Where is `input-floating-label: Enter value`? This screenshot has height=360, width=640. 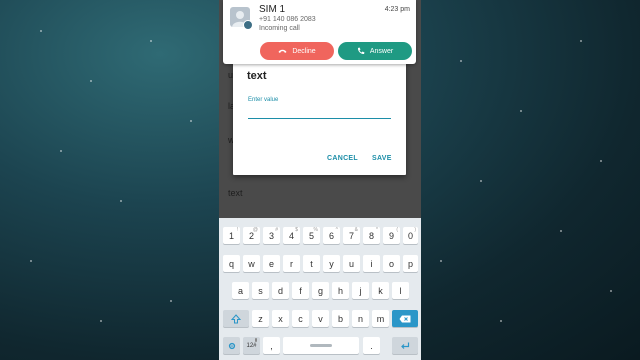
input-floating-label: Enter value is located at coordinates (263, 100).